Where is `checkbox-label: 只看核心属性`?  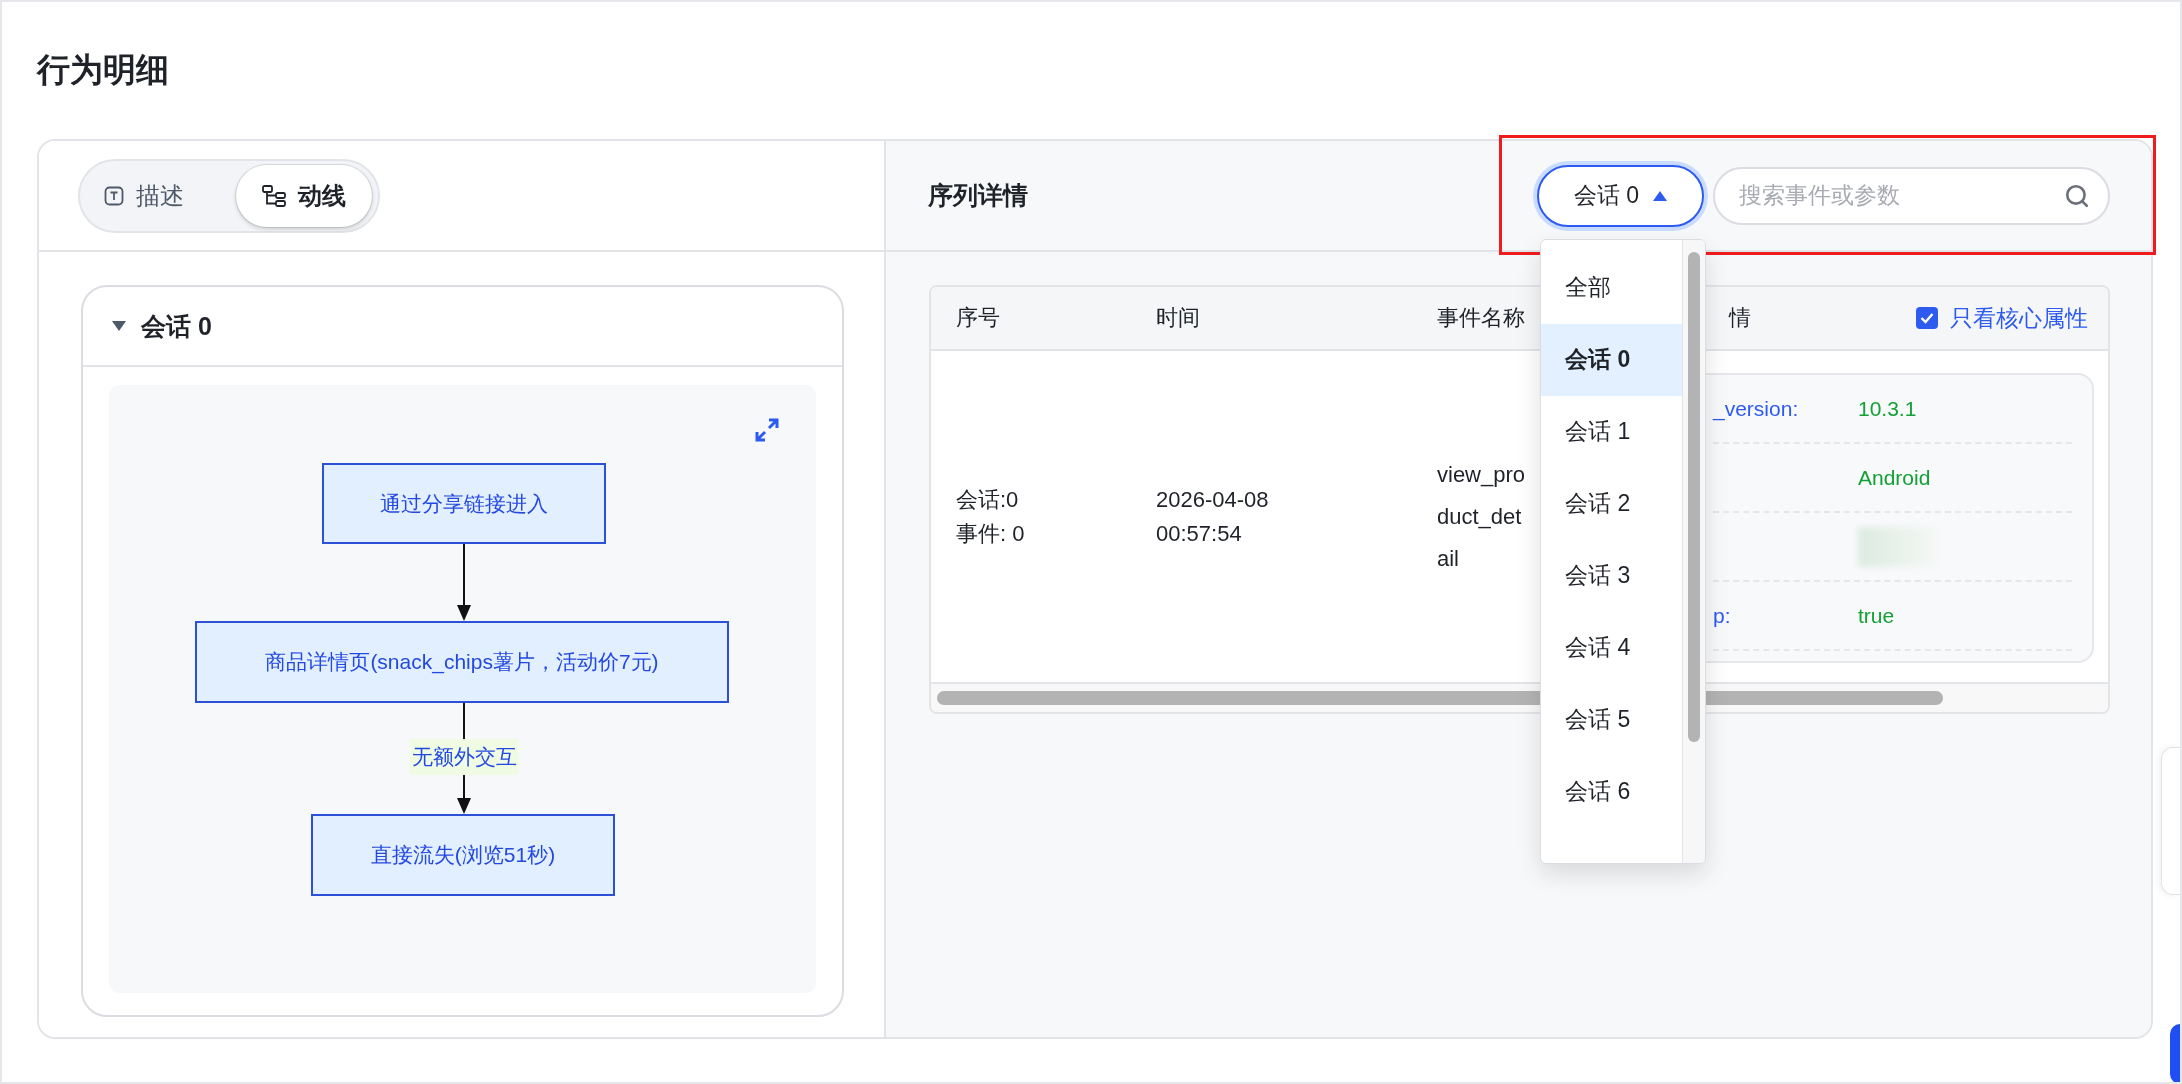
checkbox-label: 只看核心属性 is located at coordinates (2019, 318).